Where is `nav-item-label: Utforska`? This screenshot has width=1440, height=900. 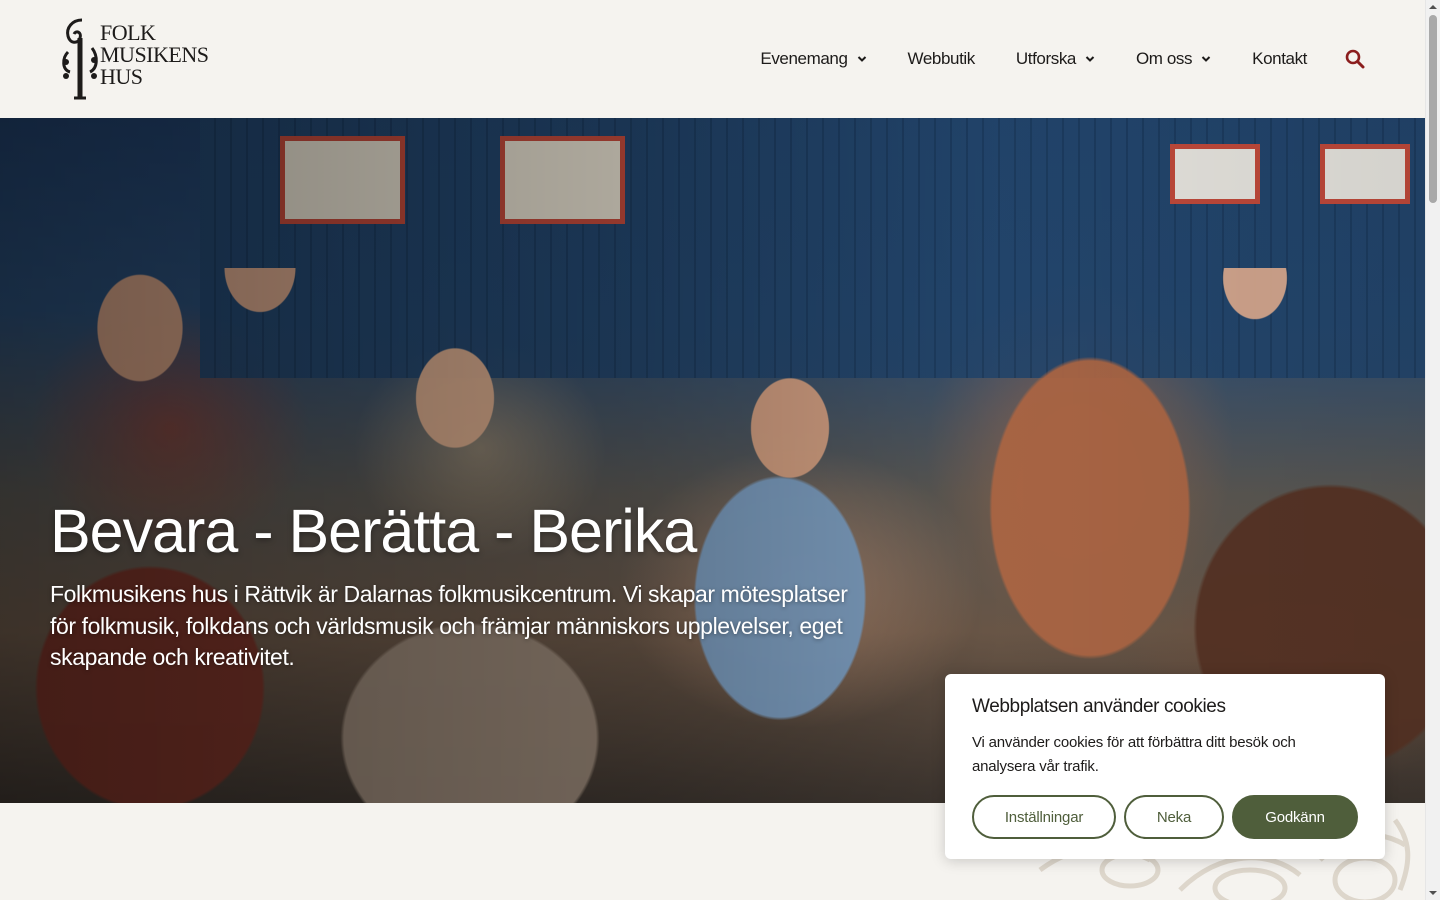 nav-item-label: Utforska is located at coordinates (1045, 58).